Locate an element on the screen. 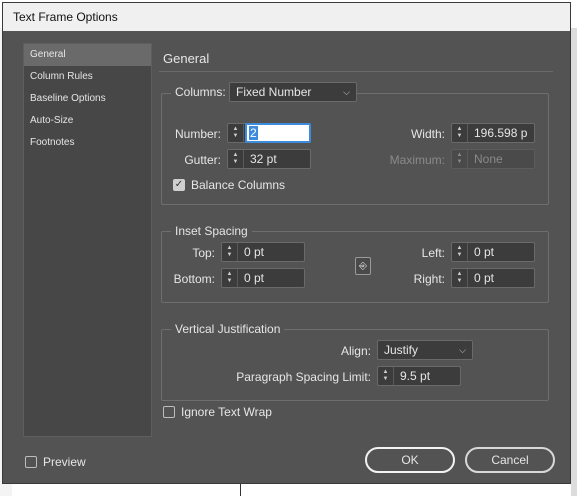  align-dropdown: Justify ⌵ is located at coordinates (425, 350).